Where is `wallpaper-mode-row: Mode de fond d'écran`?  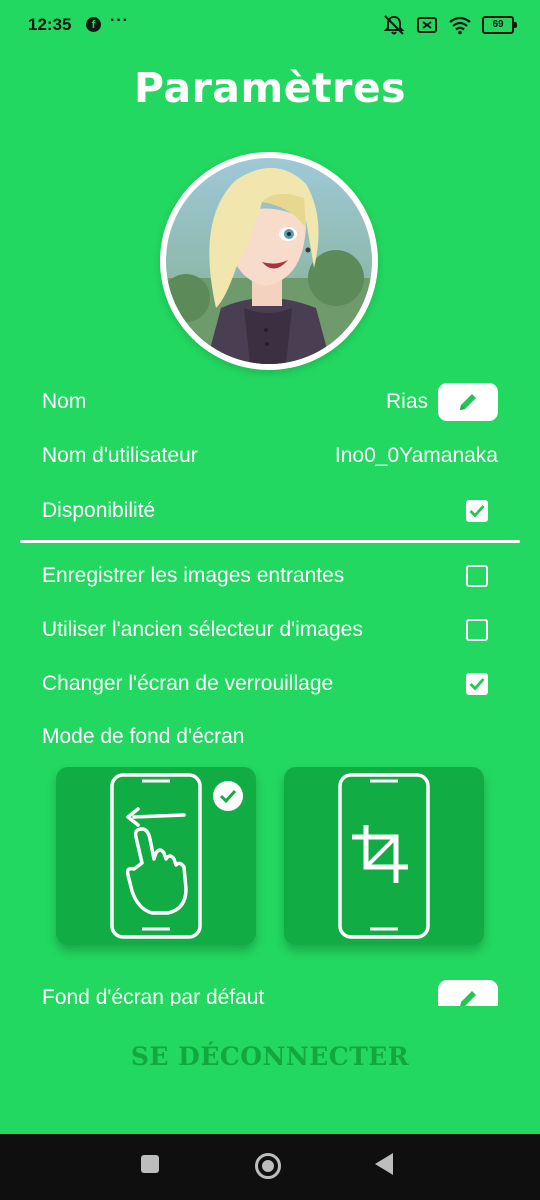 wallpaper-mode-row: Mode de fond d'écran is located at coordinates (270, 737).